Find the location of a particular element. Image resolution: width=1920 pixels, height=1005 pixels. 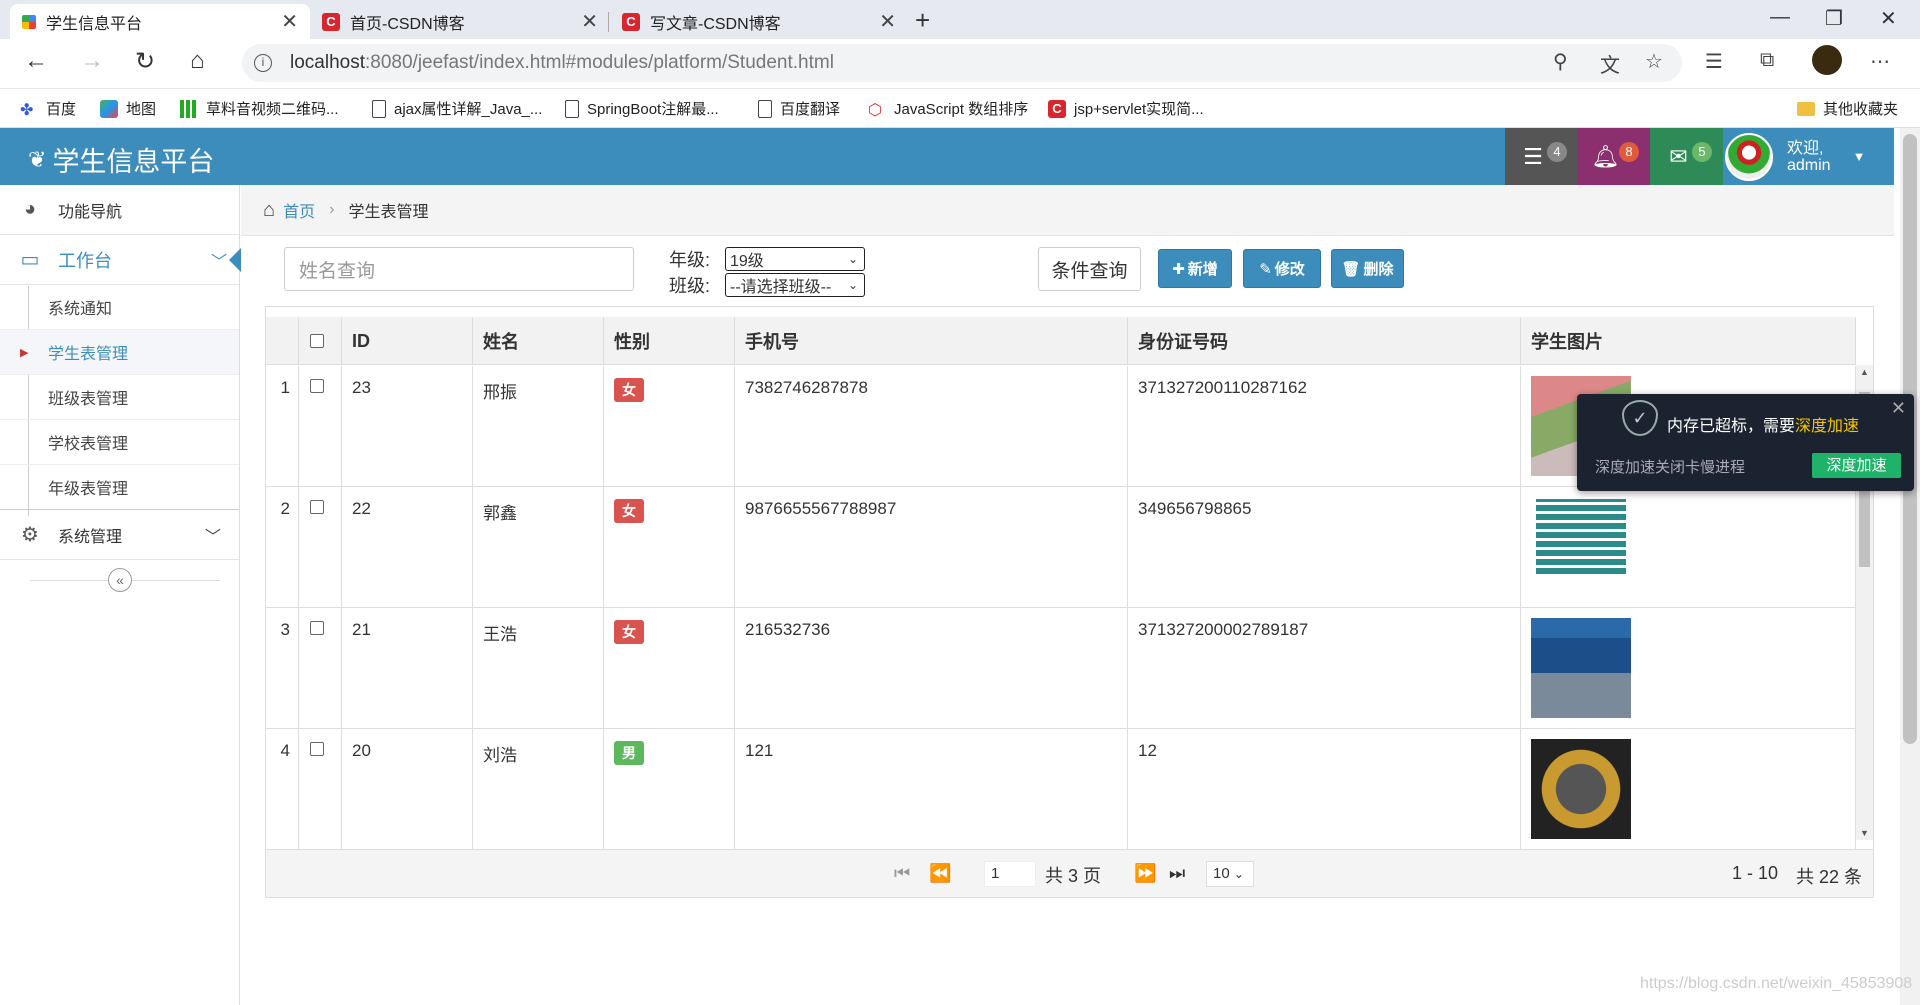

close-window-icon: ✕ is located at coordinates (1888, 18).